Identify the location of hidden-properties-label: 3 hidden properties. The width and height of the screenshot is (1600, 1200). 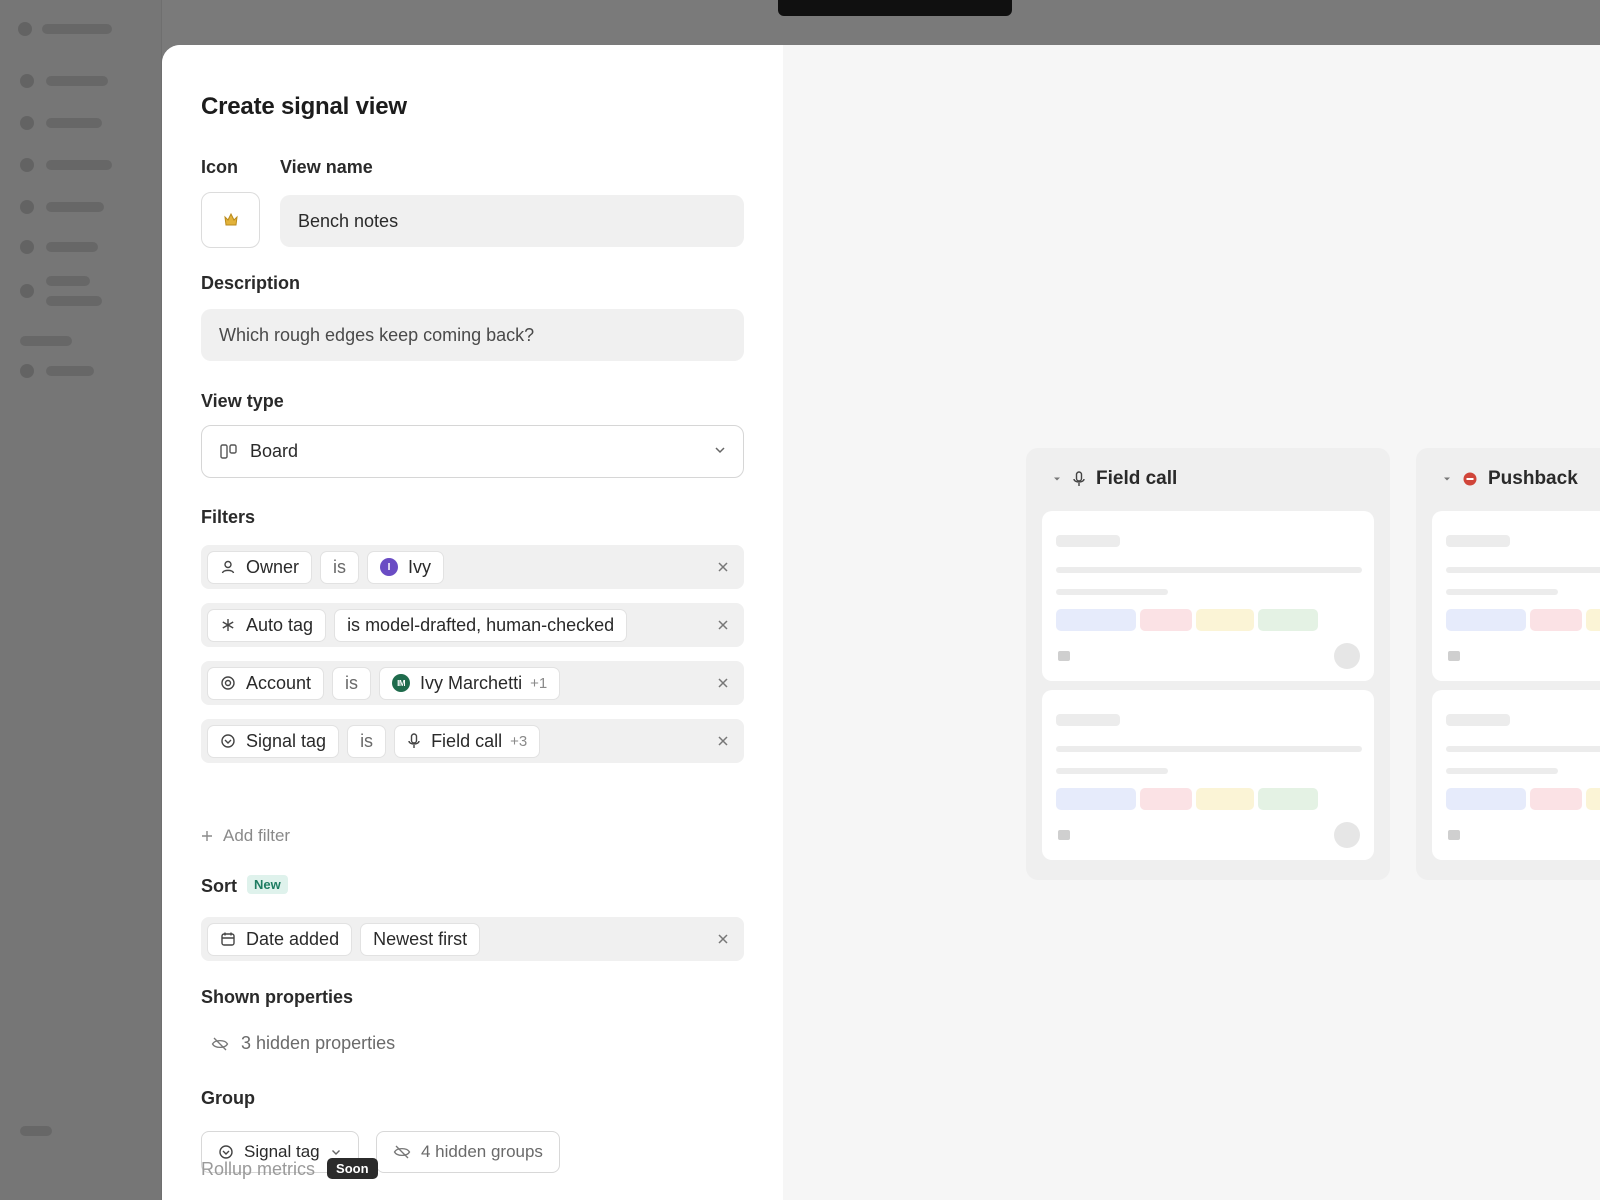
(318, 1043).